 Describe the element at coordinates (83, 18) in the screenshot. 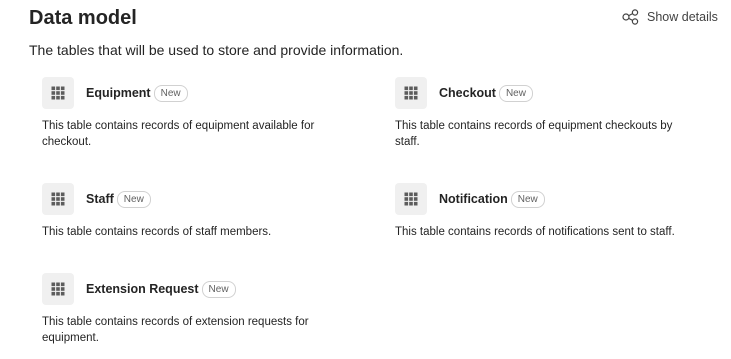

I see `page-title: Data model` at that location.